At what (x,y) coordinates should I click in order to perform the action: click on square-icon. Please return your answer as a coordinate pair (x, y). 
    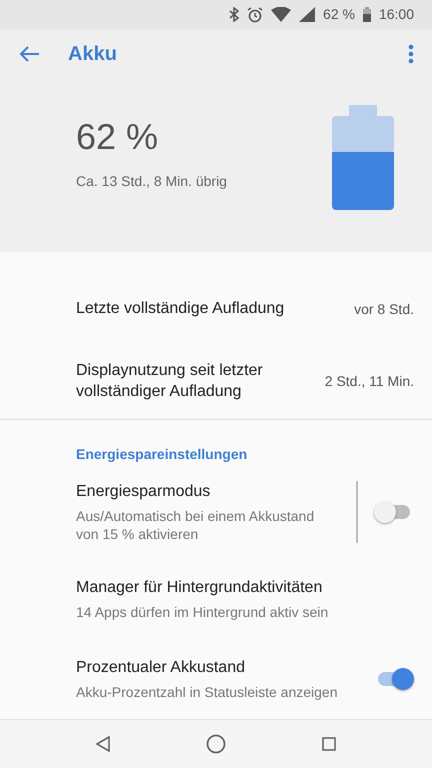
    Looking at the image, I should click on (329, 744).